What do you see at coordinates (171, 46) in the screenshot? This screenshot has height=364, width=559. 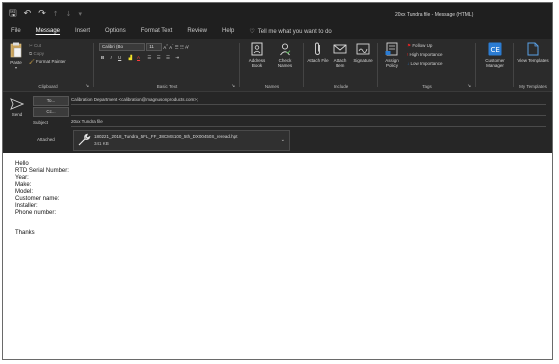 I see `shrink-font-icon: Aˇ` at bounding box center [171, 46].